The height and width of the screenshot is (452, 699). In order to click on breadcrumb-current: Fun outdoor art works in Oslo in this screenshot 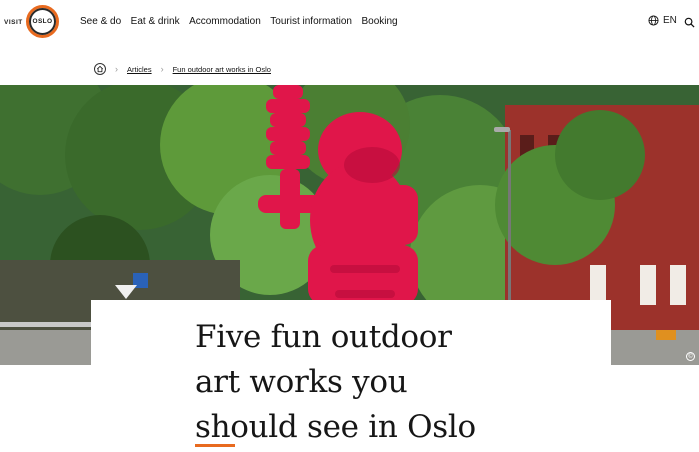, I will do `click(222, 69)`.